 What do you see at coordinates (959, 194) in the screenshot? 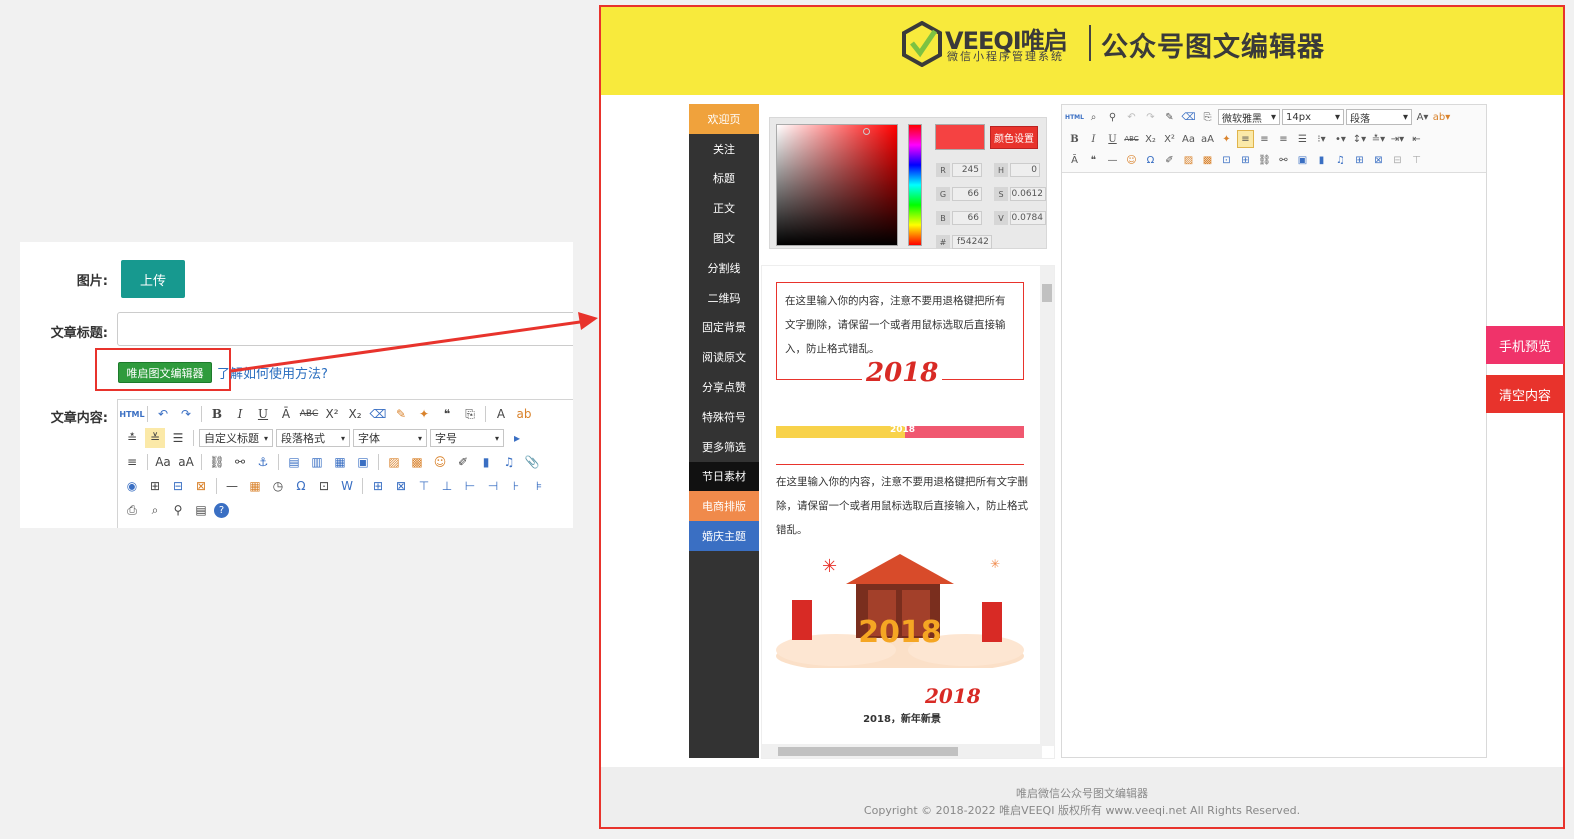
I see `g-field: G 66` at bounding box center [959, 194].